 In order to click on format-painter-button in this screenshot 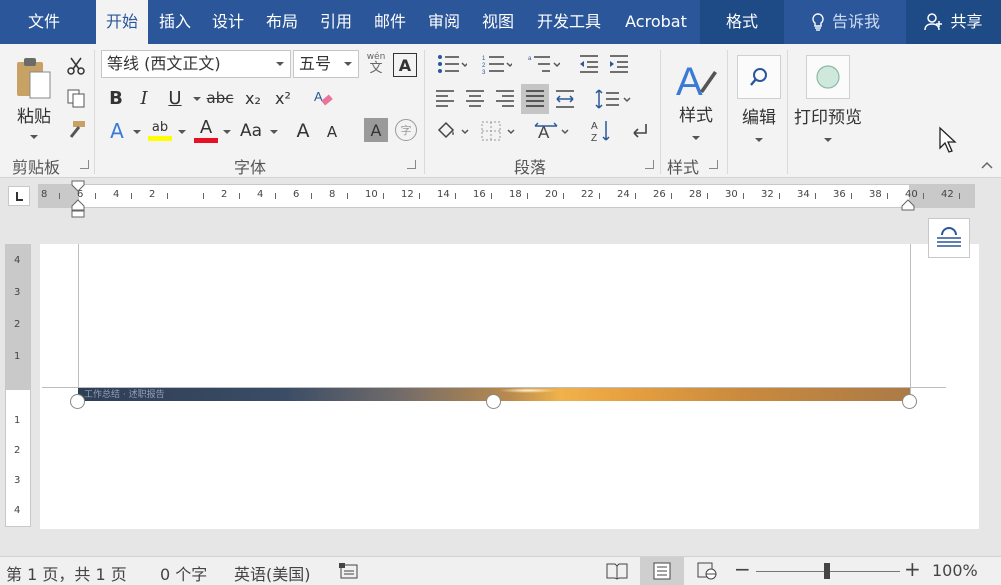, I will do `click(76, 130)`.